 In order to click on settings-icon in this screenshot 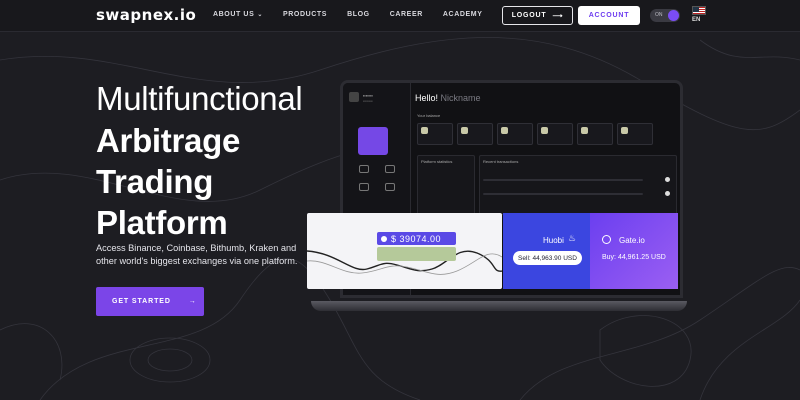, I will do `click(364, 187)`.